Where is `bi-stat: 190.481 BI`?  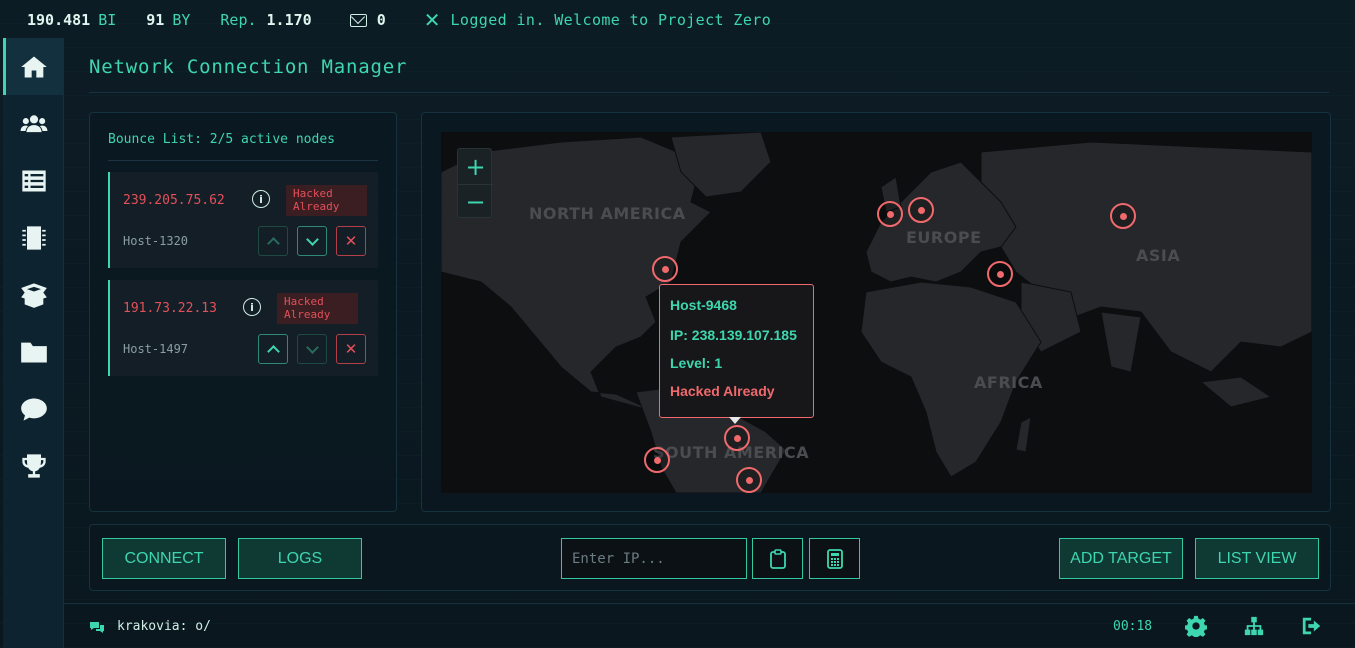
bi-stat: 190.481 BI is located at coordinates (71, 20).